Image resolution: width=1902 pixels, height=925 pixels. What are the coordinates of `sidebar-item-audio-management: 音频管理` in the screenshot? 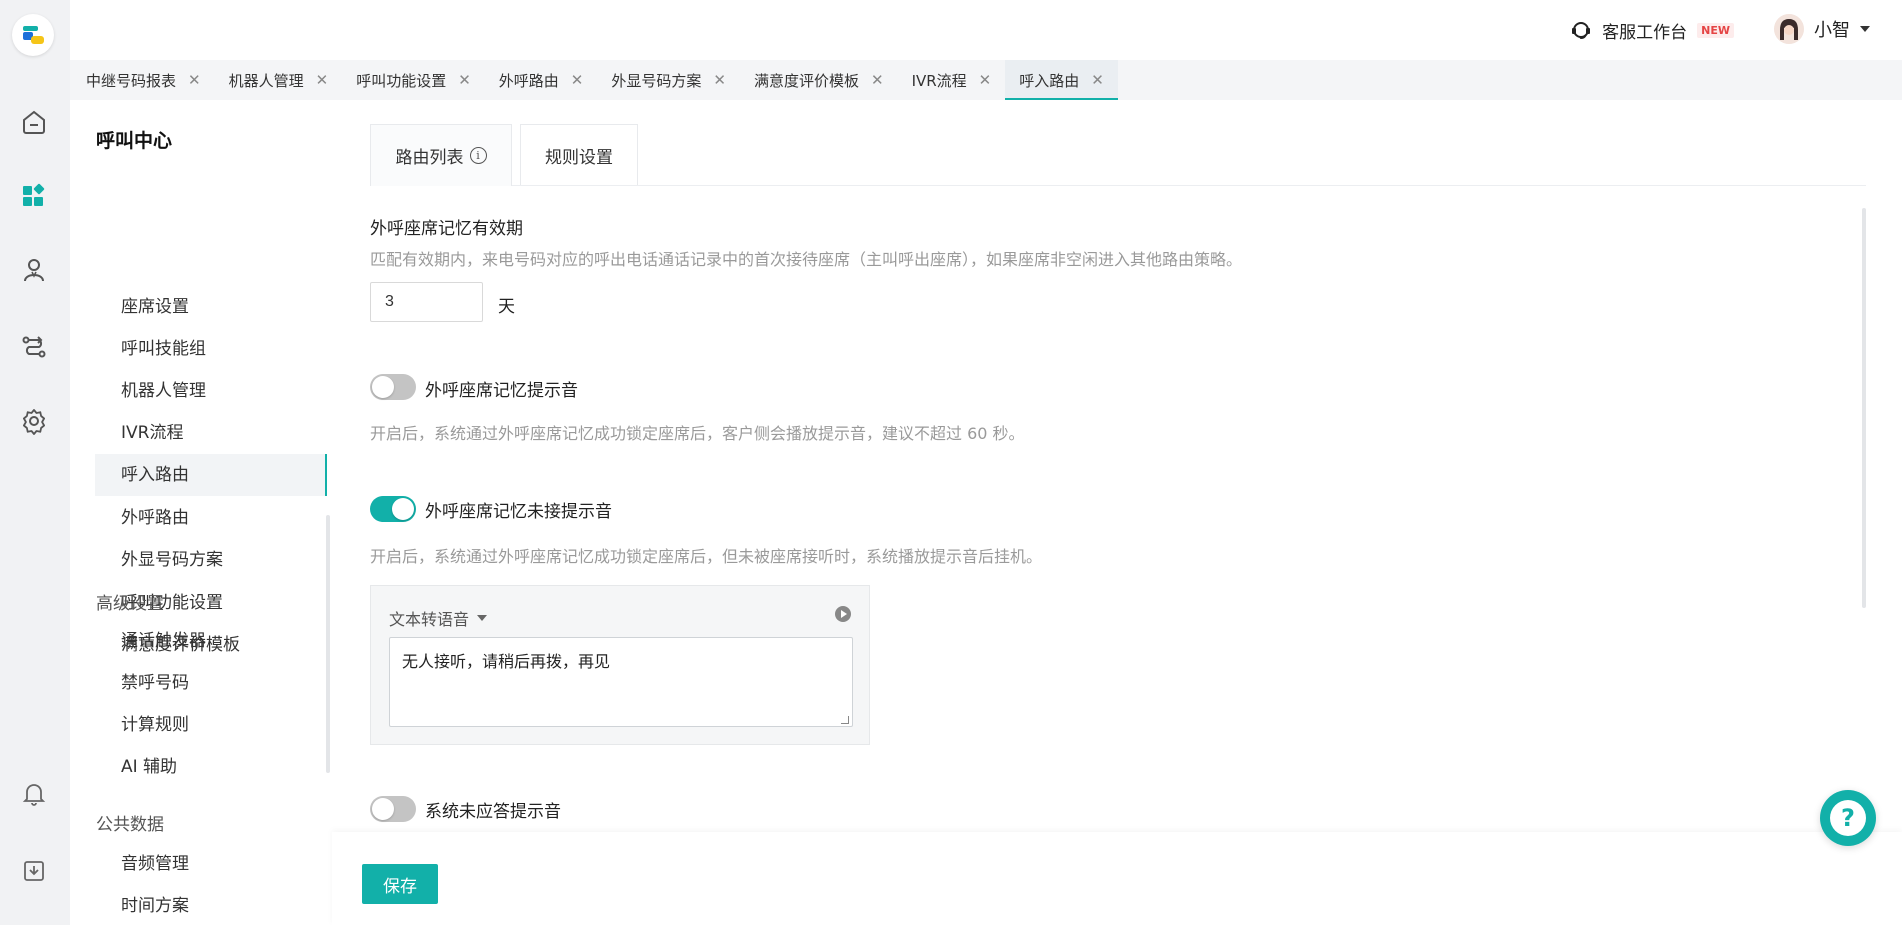 It's located at (211, 864).